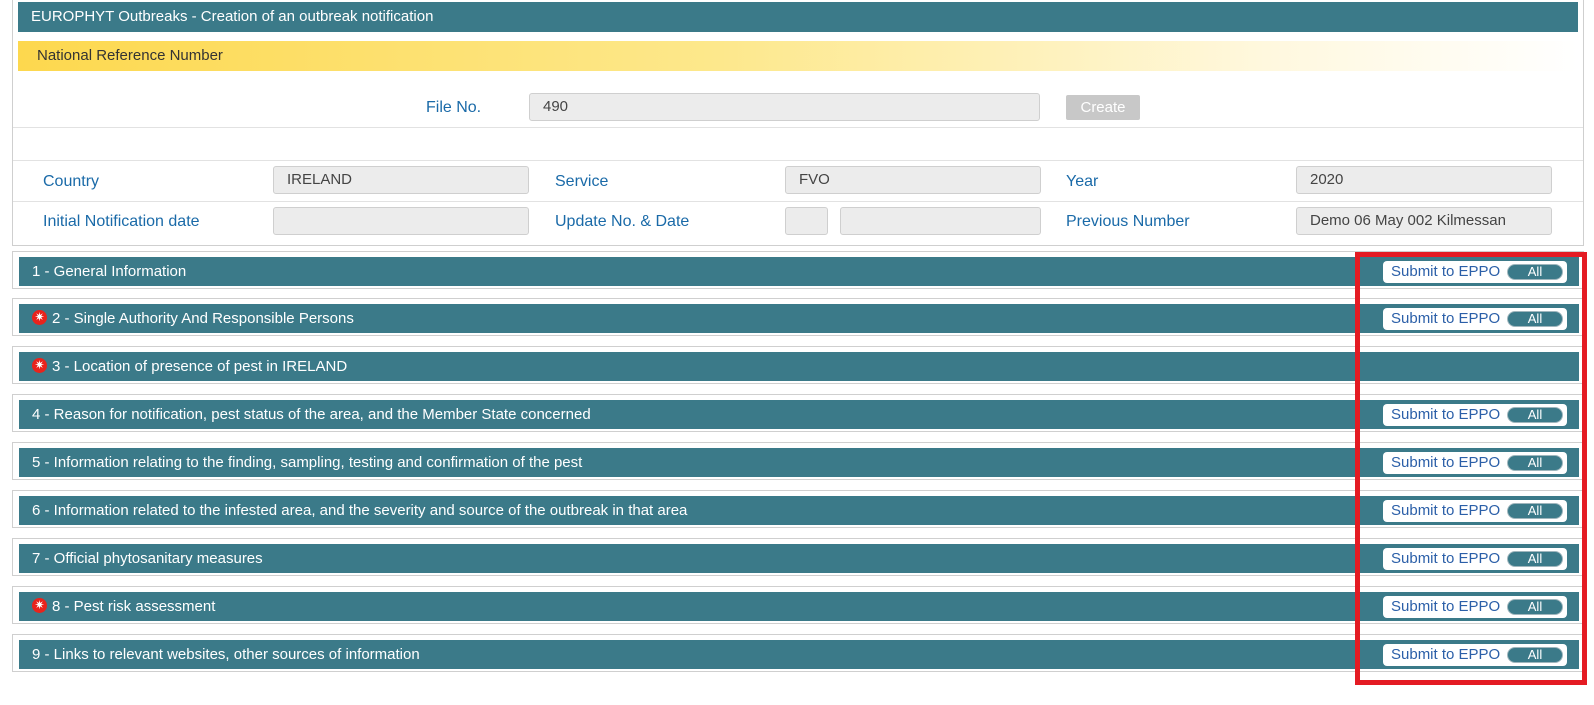 Image resolution: width=1594 pixels, height=705 pixels. I want to click on year-field: 2020, so click(1424, 180).